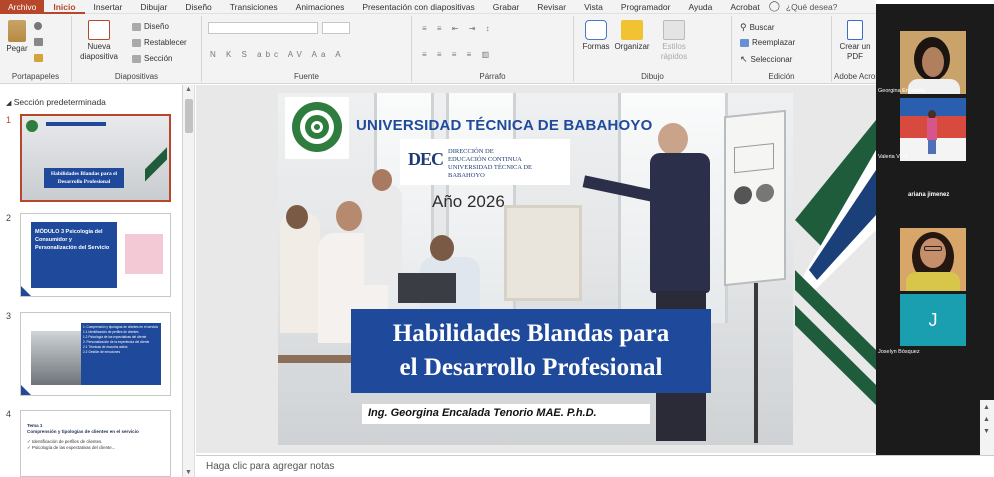 The width and height of the screenshot is (994, 477). I want to click on scissors-icon, so click(38, 26).